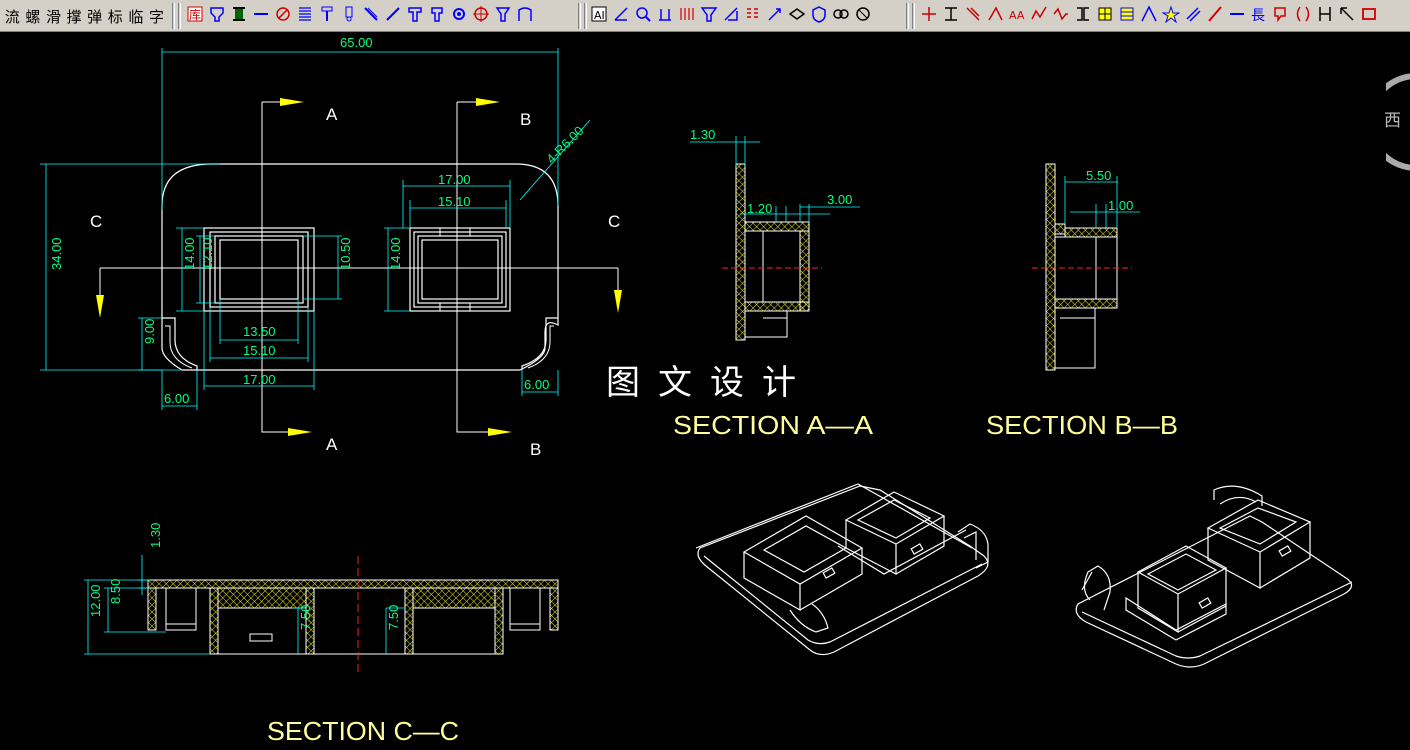 The width and height of the screenshot is (1410, 750). What do you see at coordinates (753, 16) in the screenshot?
I see `pattern-button` at bounding box center [753, 16].